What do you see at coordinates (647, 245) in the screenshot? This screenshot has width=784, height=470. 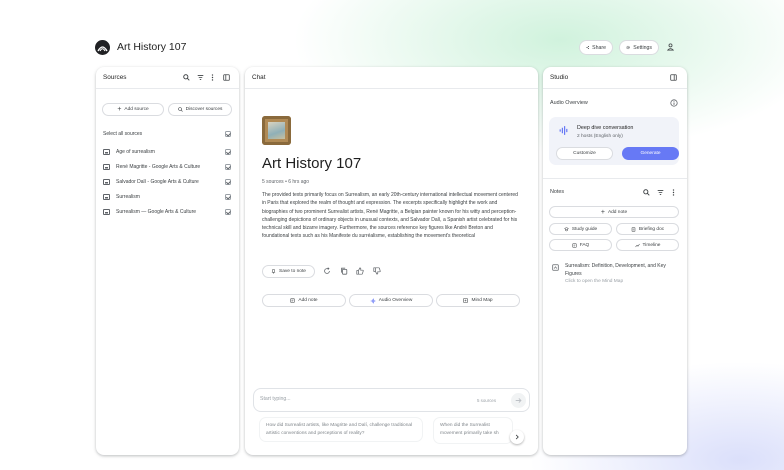 I see `timeline-button: Timeline` at bounding box center [647, 245].